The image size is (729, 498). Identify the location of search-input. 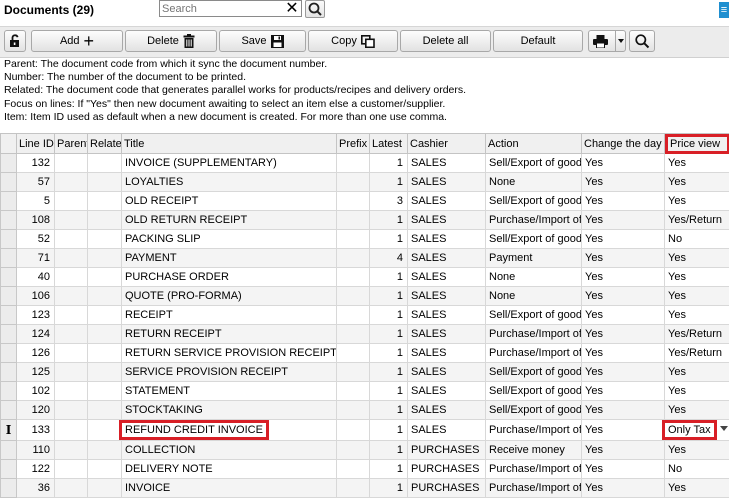
(221, 8).